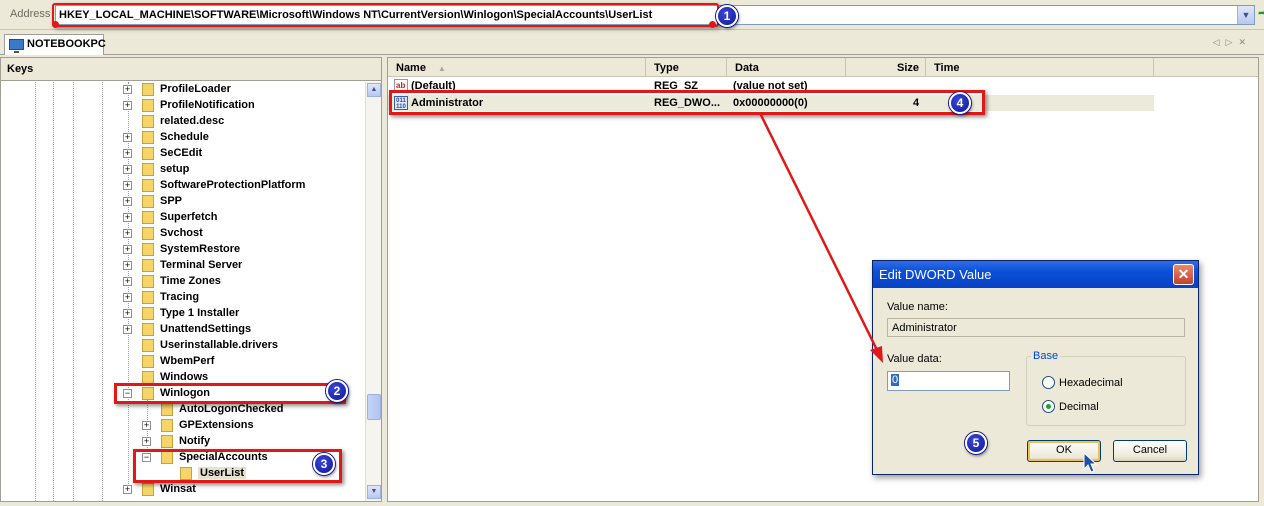 This screenshot has width=1264, height=506. What do you see at coordinates (666, 68) in the screenshot?
I see `column-type-label: Type` at bounding box center [666, 68].